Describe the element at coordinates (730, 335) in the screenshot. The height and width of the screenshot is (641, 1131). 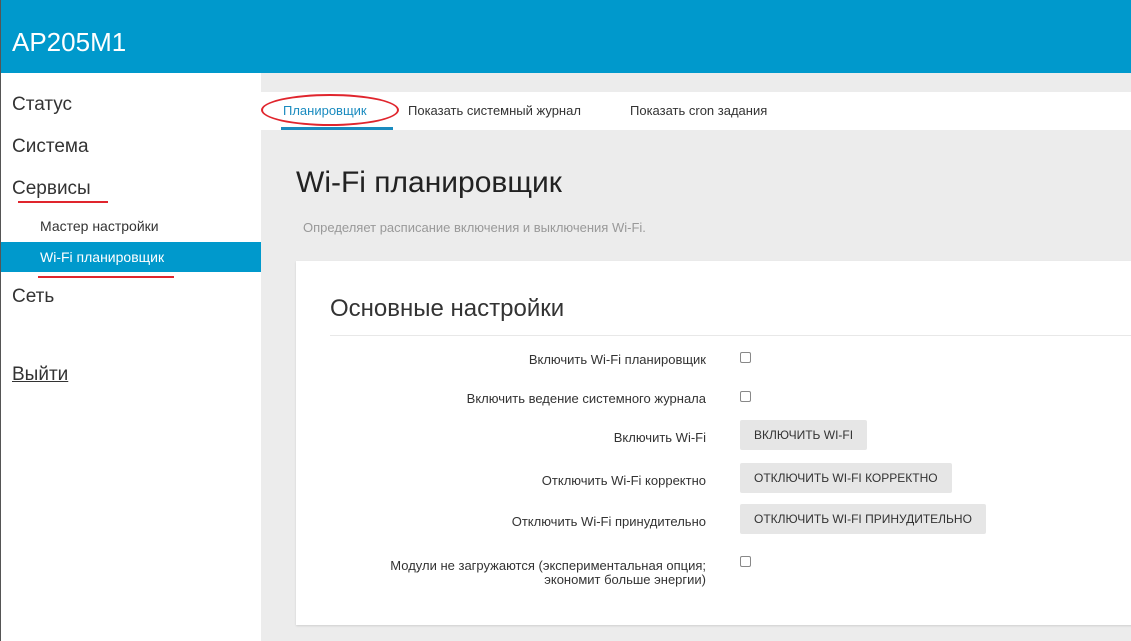
I see `section-divider` at that location.